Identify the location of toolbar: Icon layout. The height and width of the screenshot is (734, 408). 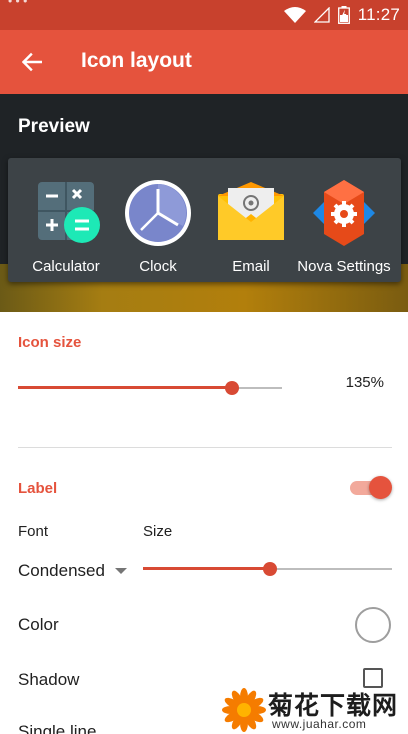
(204, 62).